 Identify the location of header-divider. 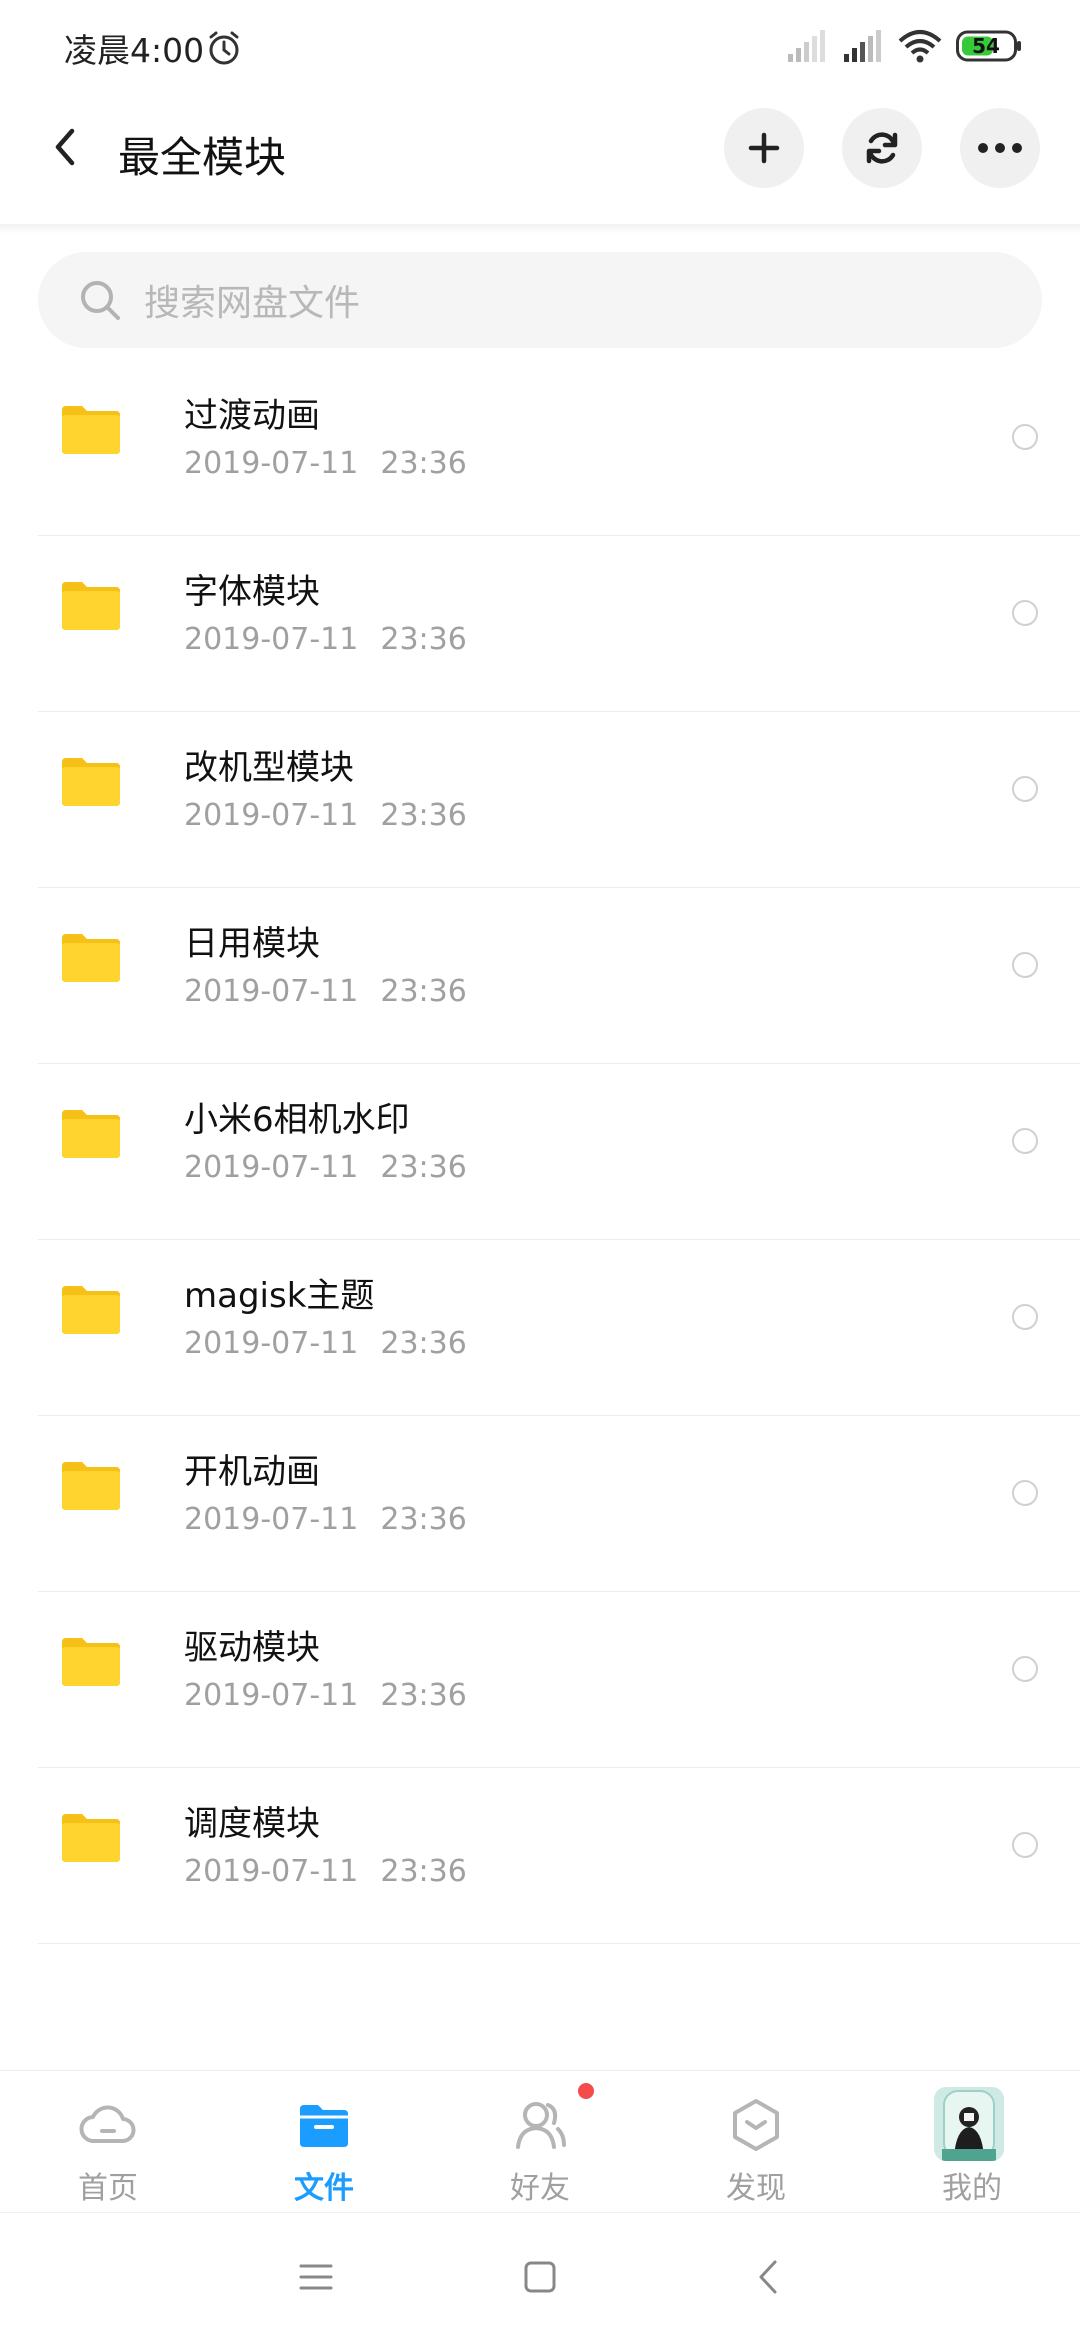
(540, 229).